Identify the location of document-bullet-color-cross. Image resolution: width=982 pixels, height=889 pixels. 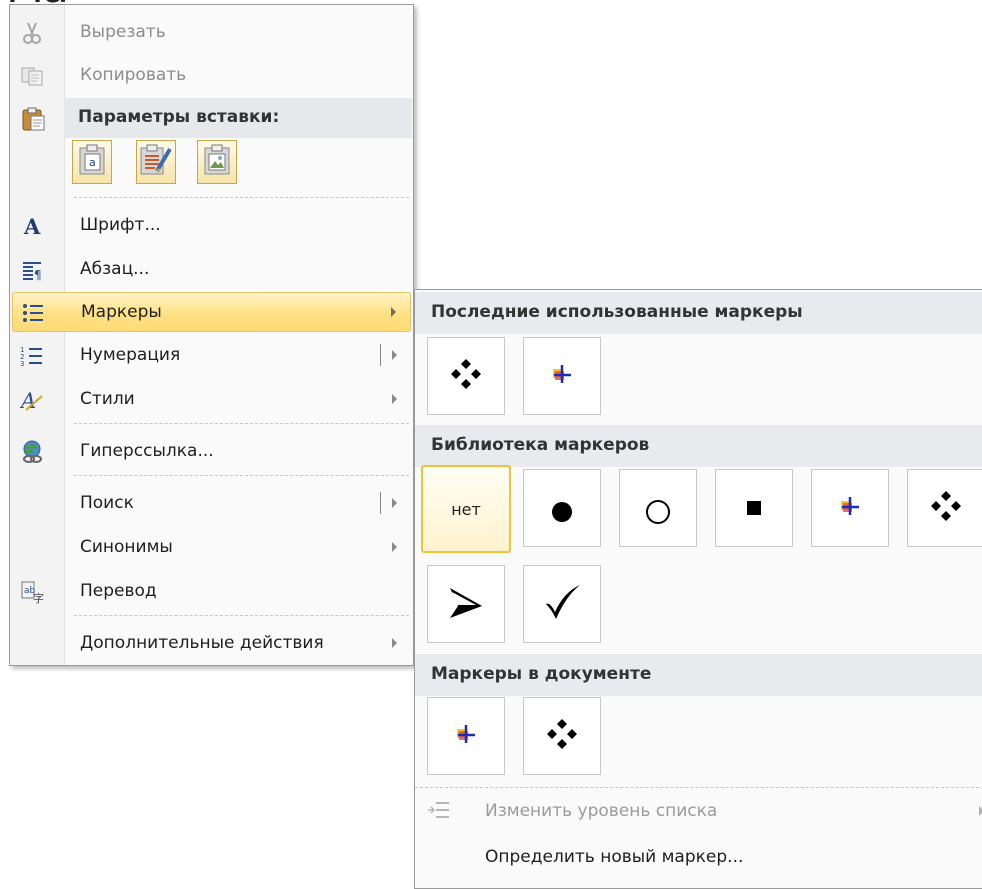
(466, 736).